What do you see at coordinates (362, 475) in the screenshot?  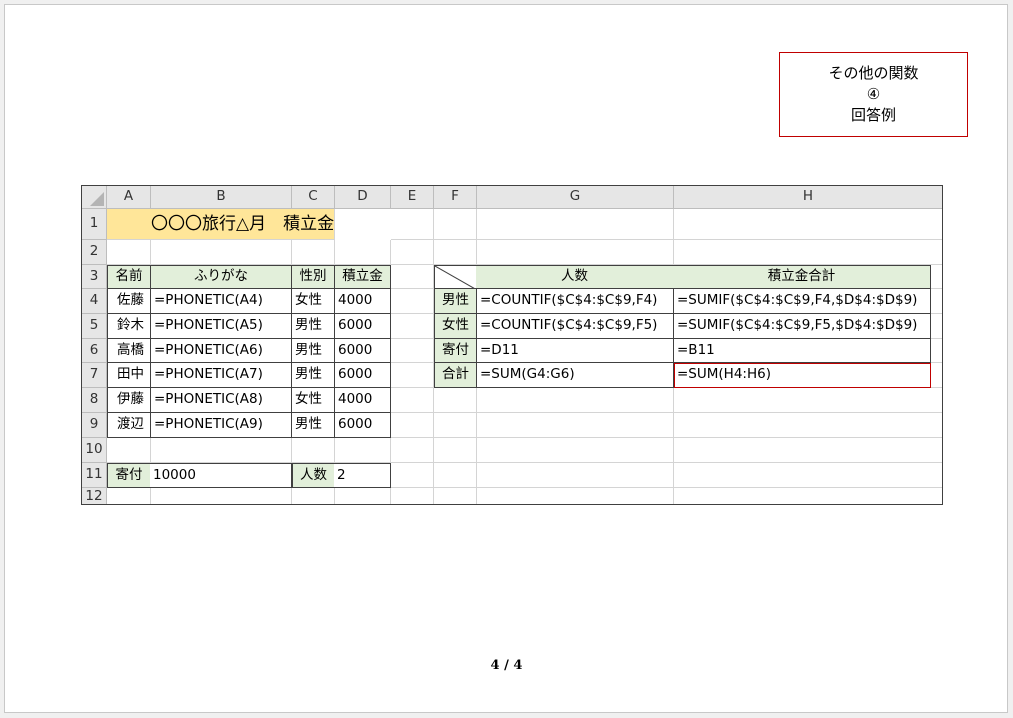 I see `count-value: 2` at bounding box center [362, 475].